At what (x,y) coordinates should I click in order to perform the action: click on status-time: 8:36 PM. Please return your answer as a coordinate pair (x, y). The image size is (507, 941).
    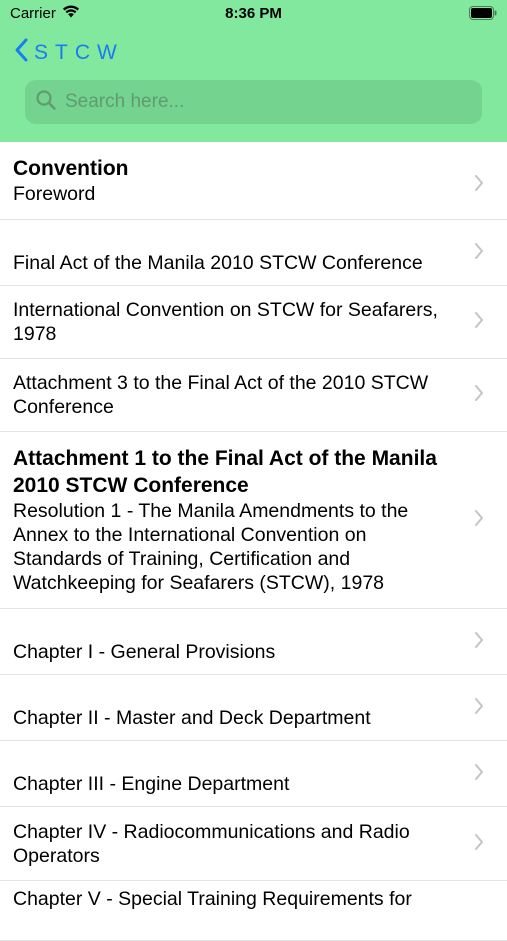
    Looking at the image, I should click on (253, 13).